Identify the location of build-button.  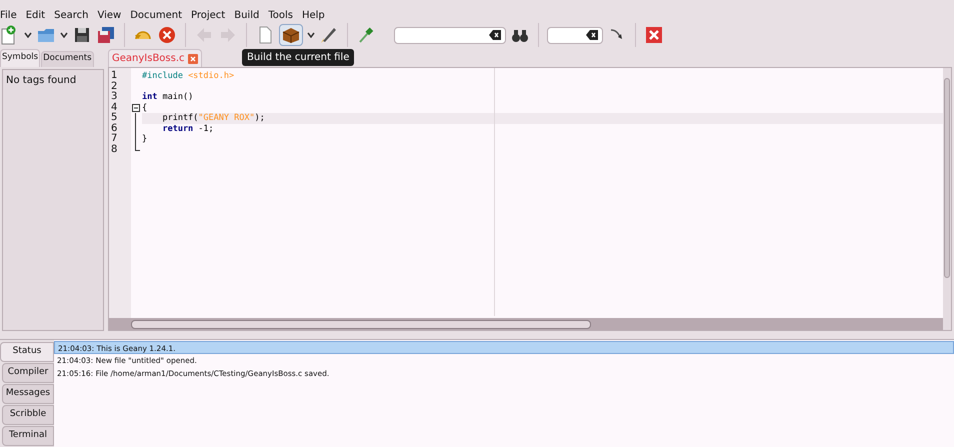
(291, 35).